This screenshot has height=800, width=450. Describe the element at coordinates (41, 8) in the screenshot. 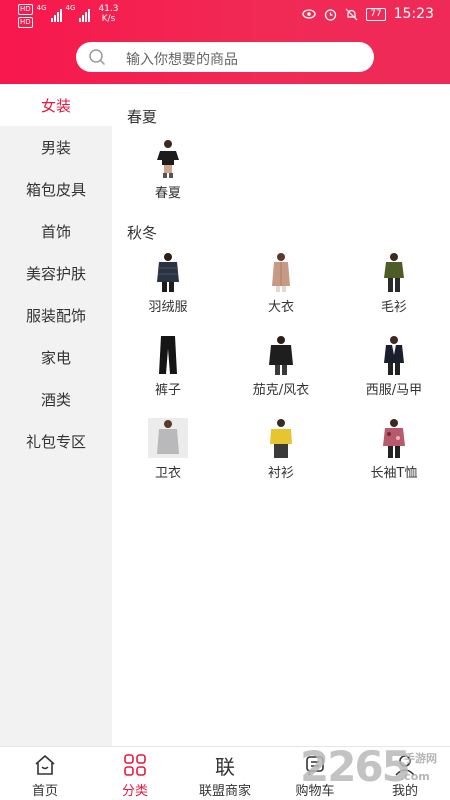

I see `net-gen-1: 4G` at that location.